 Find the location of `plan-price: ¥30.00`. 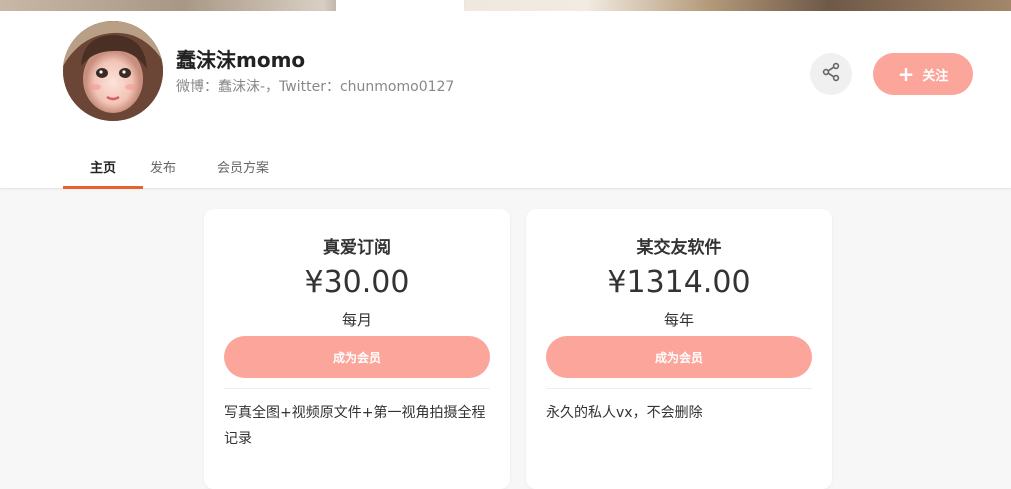

plan-price: ¥30.00 is located at coordinates (357, 282).